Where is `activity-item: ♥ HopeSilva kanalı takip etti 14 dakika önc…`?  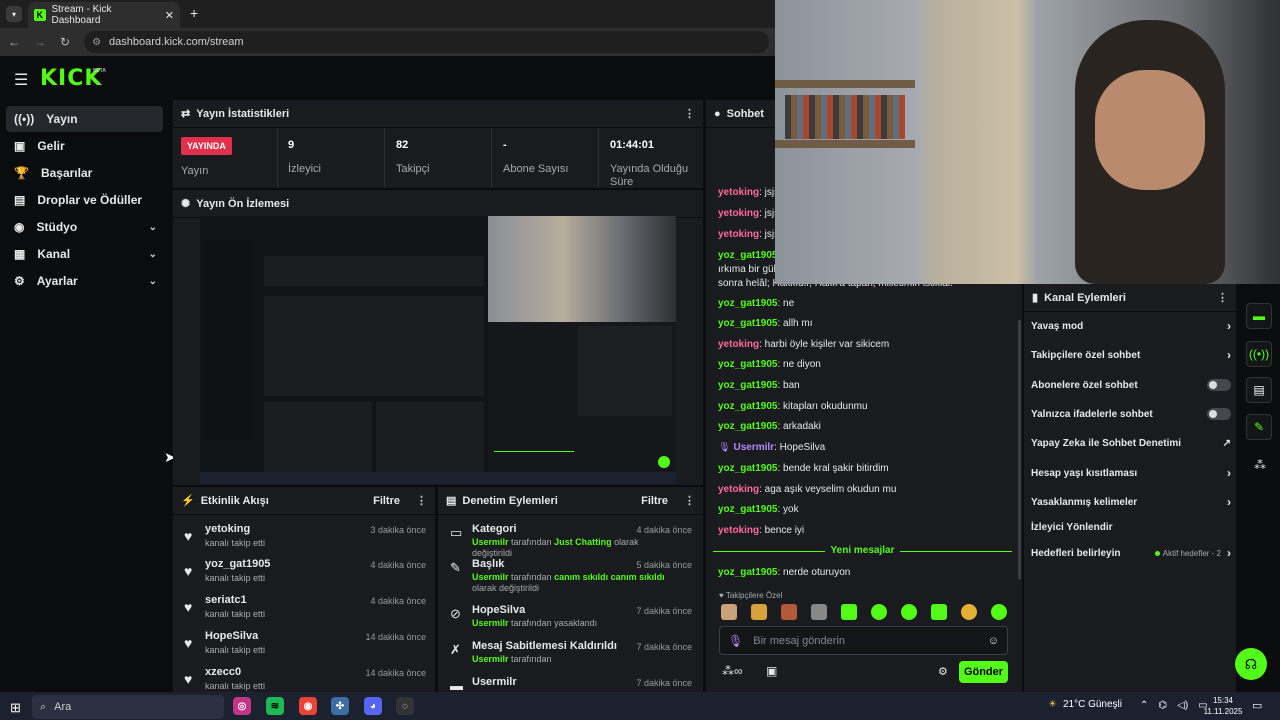
activity-item: ♥ HopeSilva kanalı takip etti 14 dakika önc… is located at coordinates (305, 648).